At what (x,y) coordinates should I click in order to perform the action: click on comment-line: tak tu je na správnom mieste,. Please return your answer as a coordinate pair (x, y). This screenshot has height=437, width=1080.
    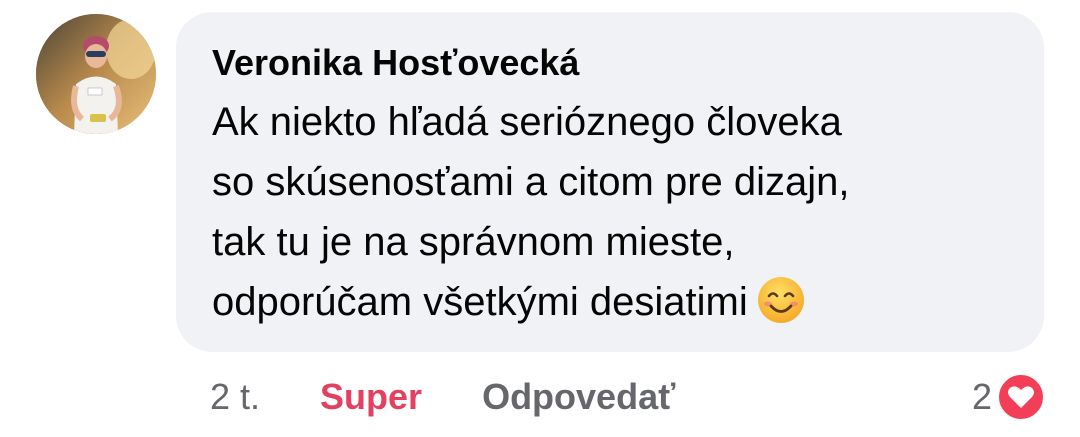
    Looking at the image, I should click on (473, 242).